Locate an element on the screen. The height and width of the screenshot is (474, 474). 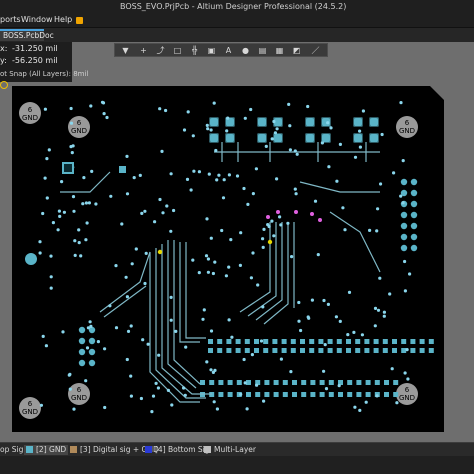
tab-boss-pcbdoc: BOSS.PcbDoc is located at coordinates (27, 35).